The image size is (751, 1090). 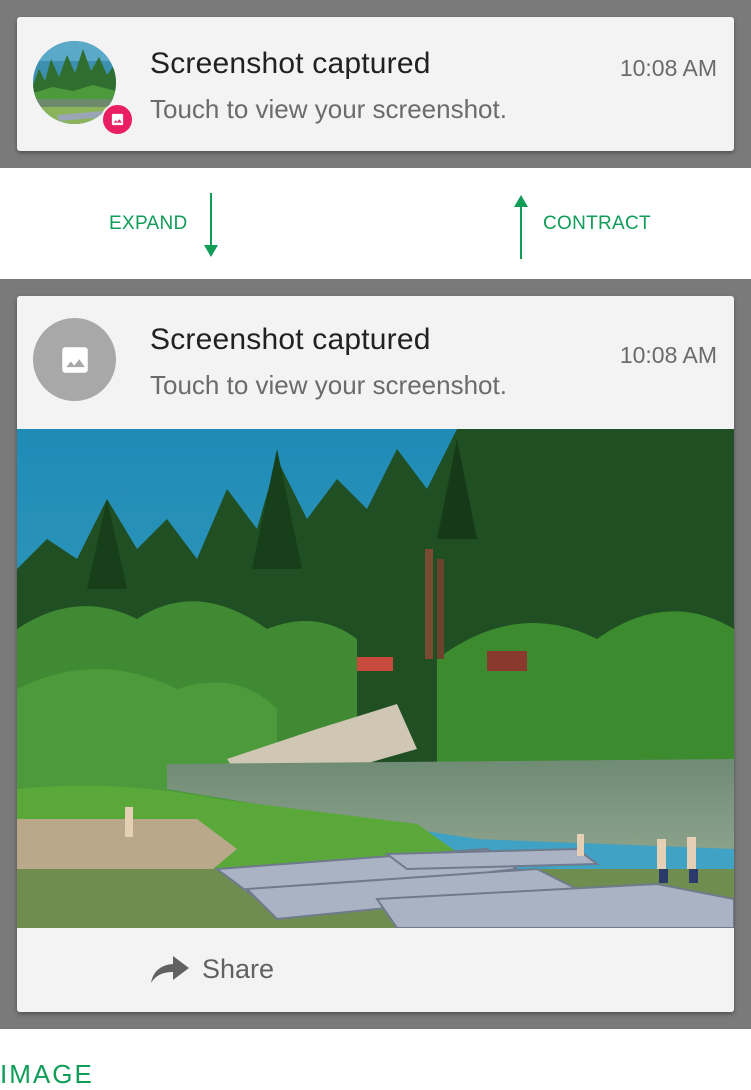 I want to click on arrow-down-icon, so click(x=211, y=225).